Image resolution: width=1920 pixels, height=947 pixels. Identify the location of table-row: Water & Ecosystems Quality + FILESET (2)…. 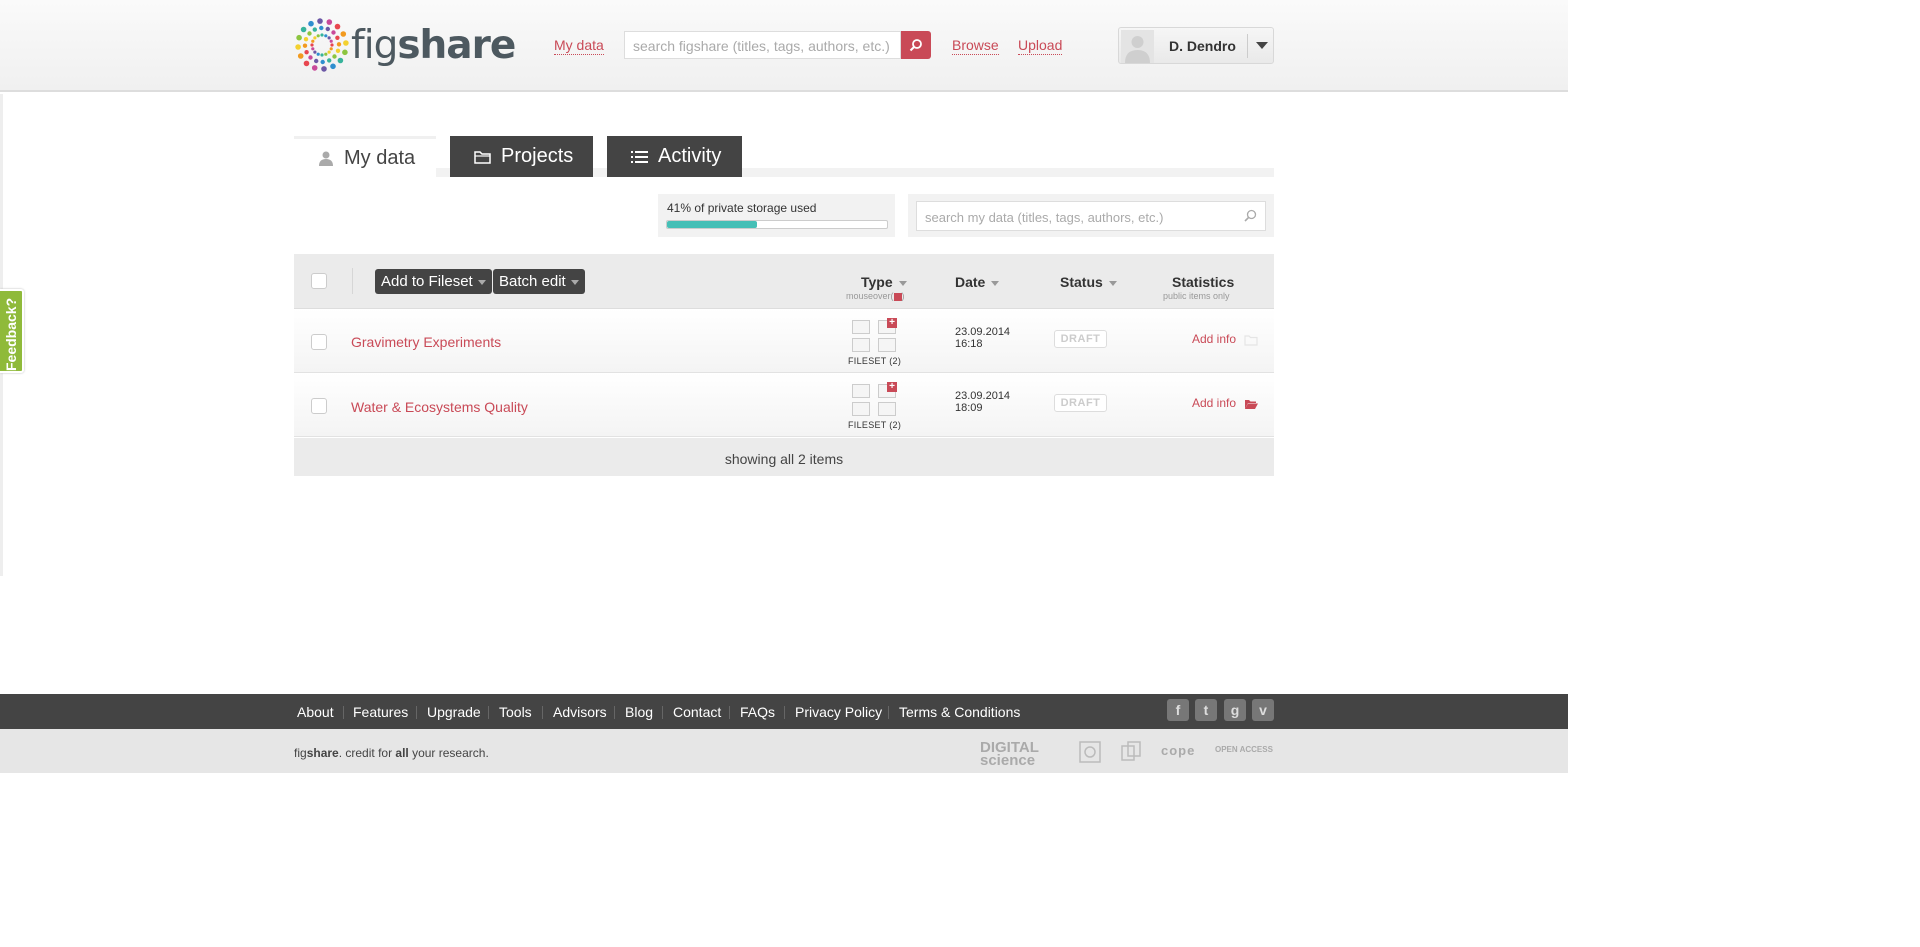
(784, 405).